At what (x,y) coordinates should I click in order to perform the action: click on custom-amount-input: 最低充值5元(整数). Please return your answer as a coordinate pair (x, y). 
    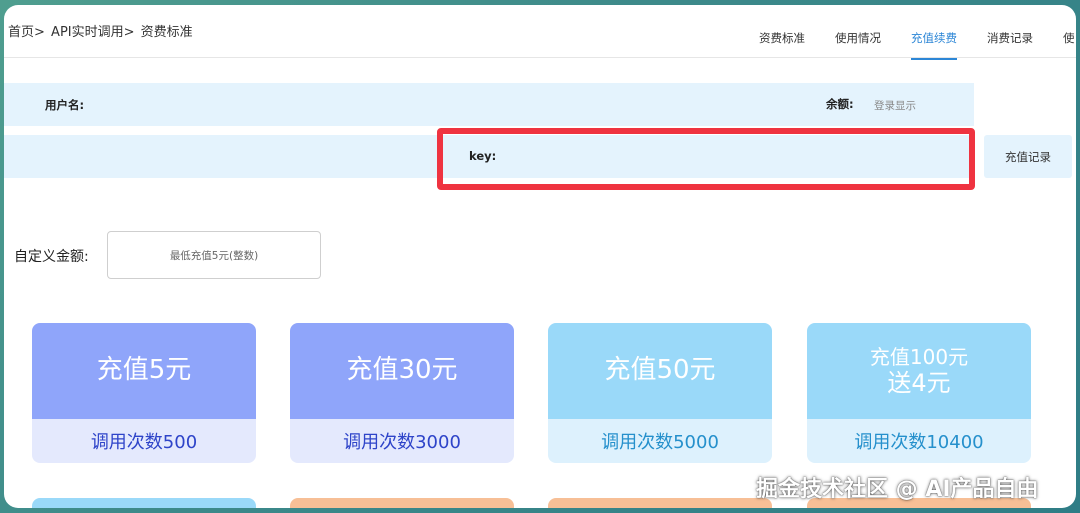
    Looking at the image, I should click on (214, 255).